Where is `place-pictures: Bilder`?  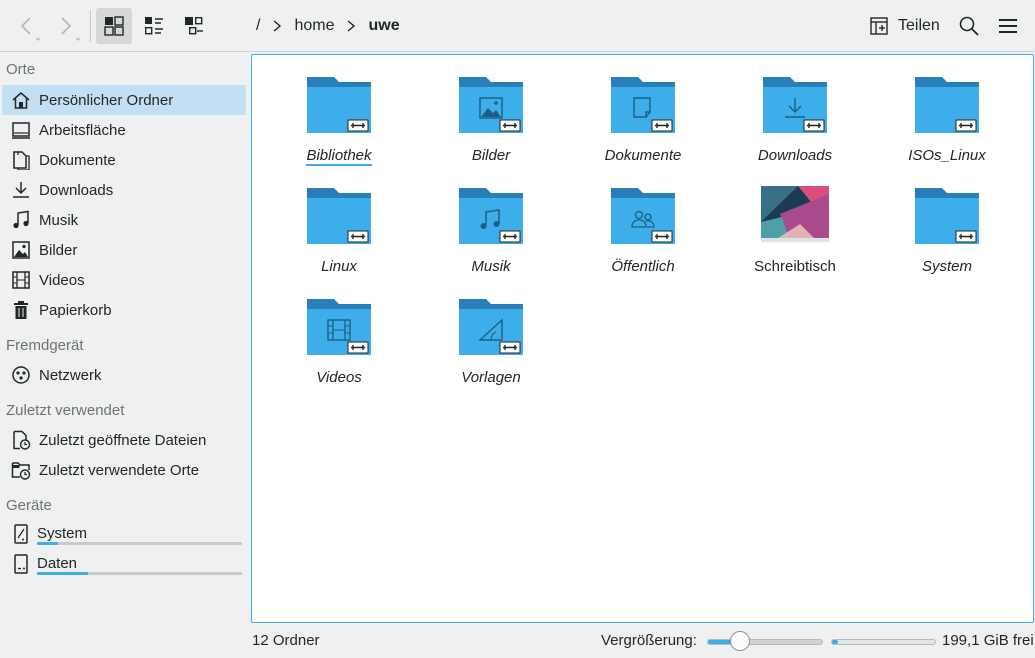
place-pictures: Bilder is located at coordinates (124, 250).